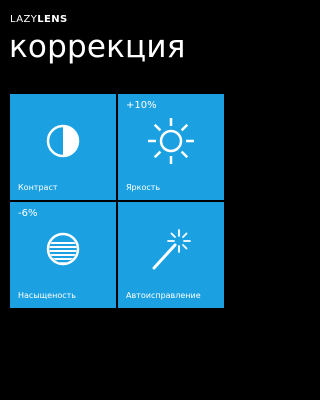  I want to click on tile-label: Яркость, so click(143, 187).